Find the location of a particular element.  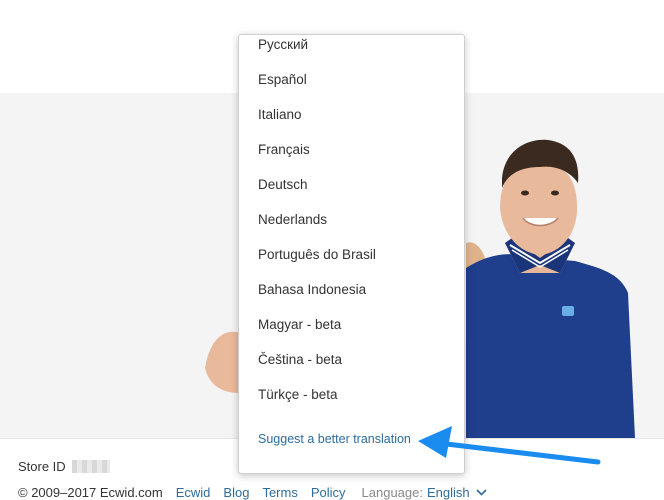

language-option-russian: Русский is located at coordinates (283, 46).